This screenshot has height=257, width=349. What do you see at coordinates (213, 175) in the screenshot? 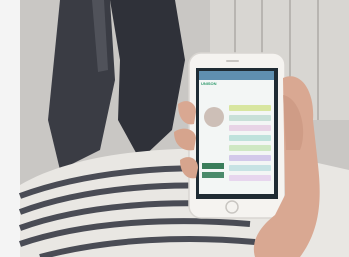
I see `info-badge` at bounding box center [213, 175].